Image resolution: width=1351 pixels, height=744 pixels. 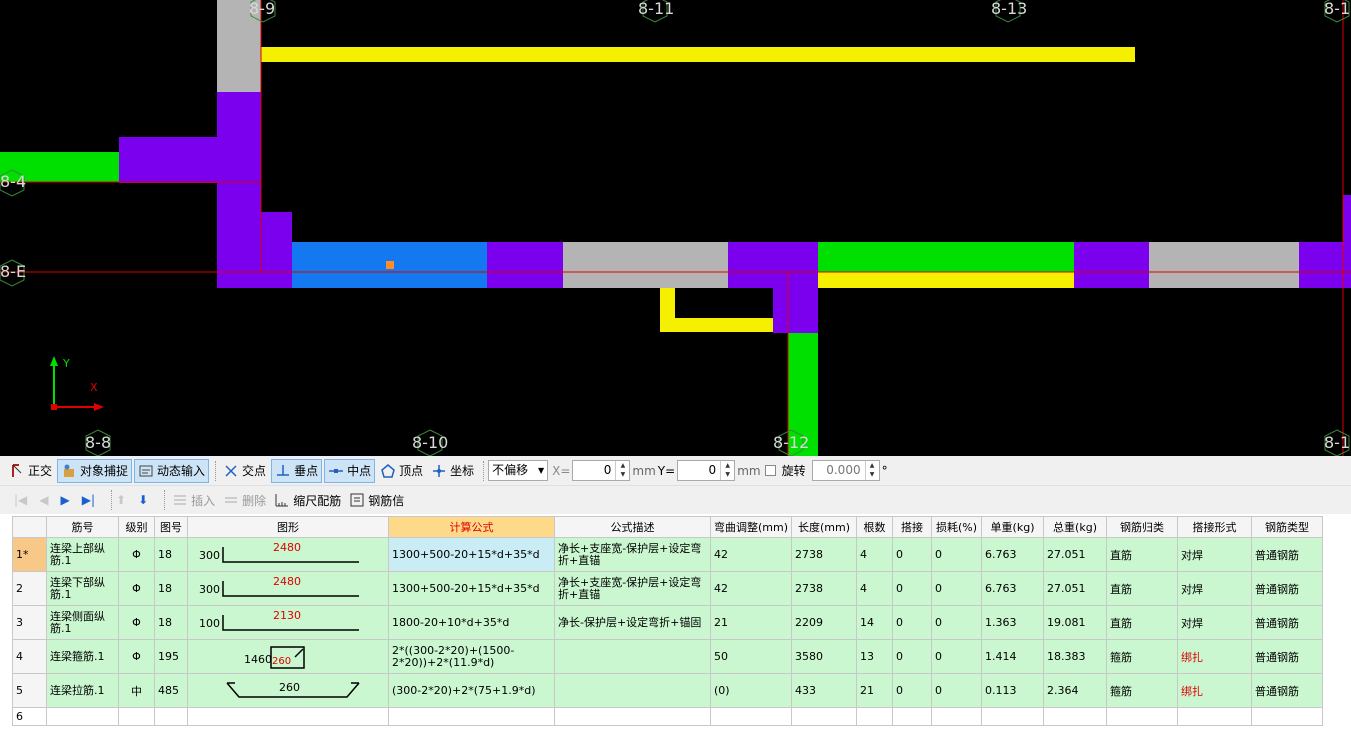 I want to click on total-weight-cell: 2.364, so click(x=1075, y=690).